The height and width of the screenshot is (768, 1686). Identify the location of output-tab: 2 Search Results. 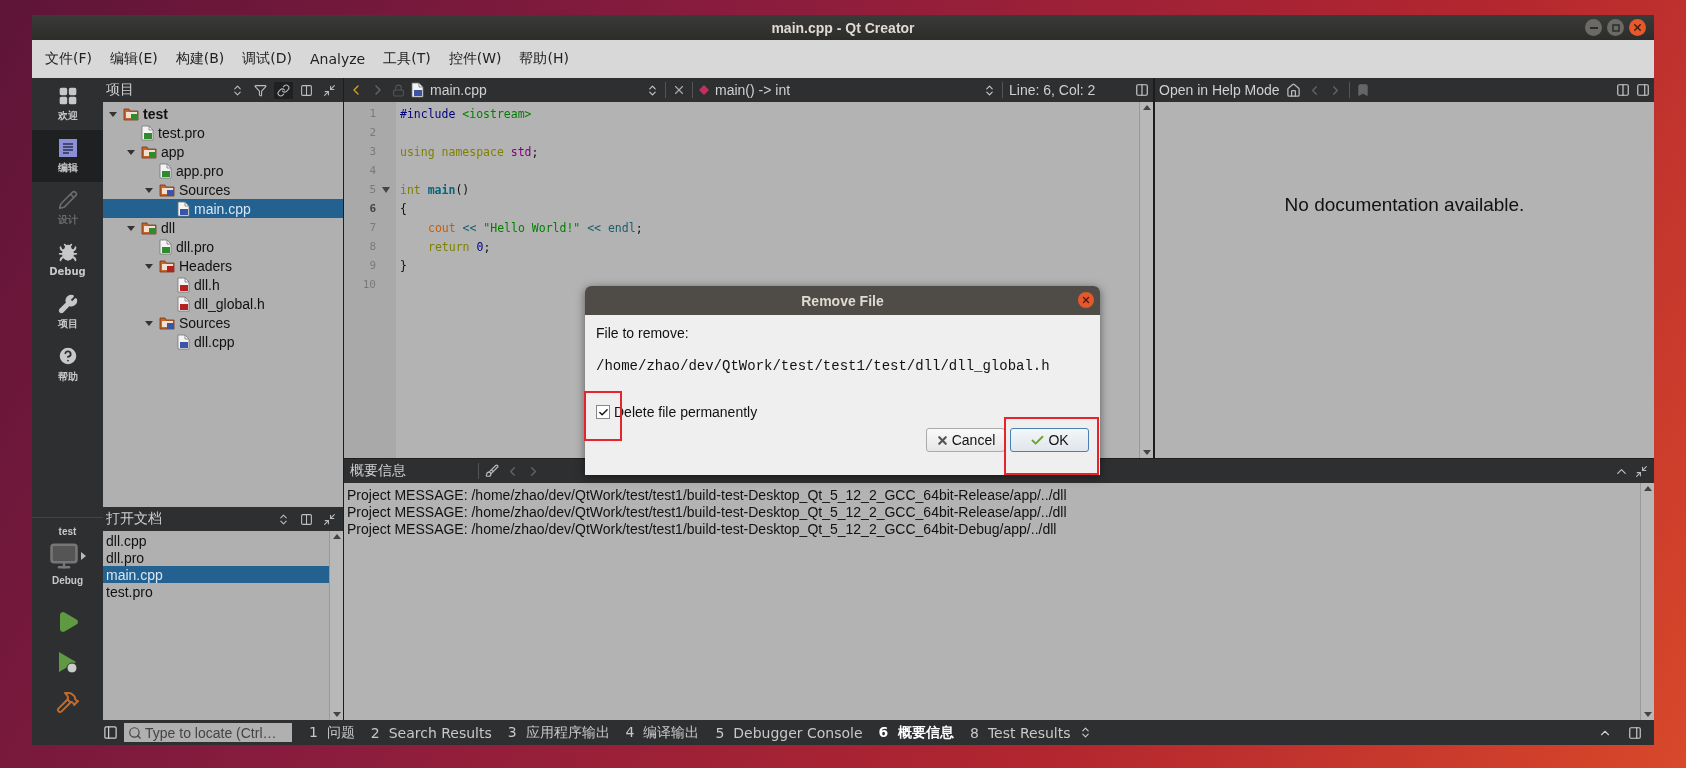
(431, 732).